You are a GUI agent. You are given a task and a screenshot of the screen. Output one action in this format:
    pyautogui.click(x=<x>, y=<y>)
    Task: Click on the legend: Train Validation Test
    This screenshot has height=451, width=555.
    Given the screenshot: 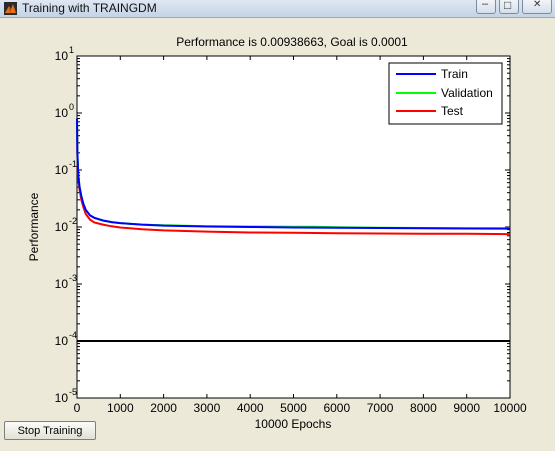 What is the action you would take?
    pyautogui.click(x=445, y=93)
    